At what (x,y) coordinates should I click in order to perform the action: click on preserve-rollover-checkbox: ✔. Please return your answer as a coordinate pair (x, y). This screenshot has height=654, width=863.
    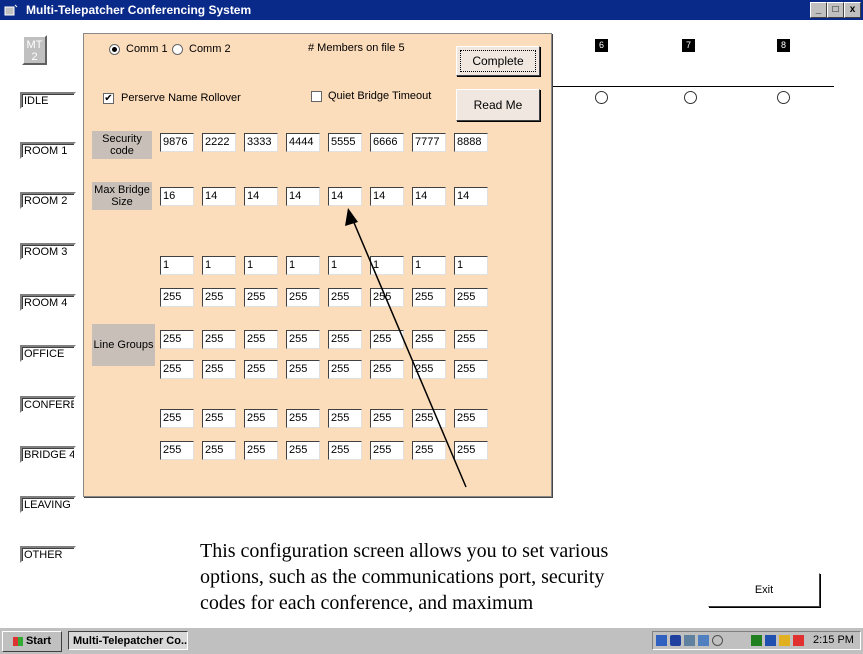
    Looking at the image, I should click on (108, 98).